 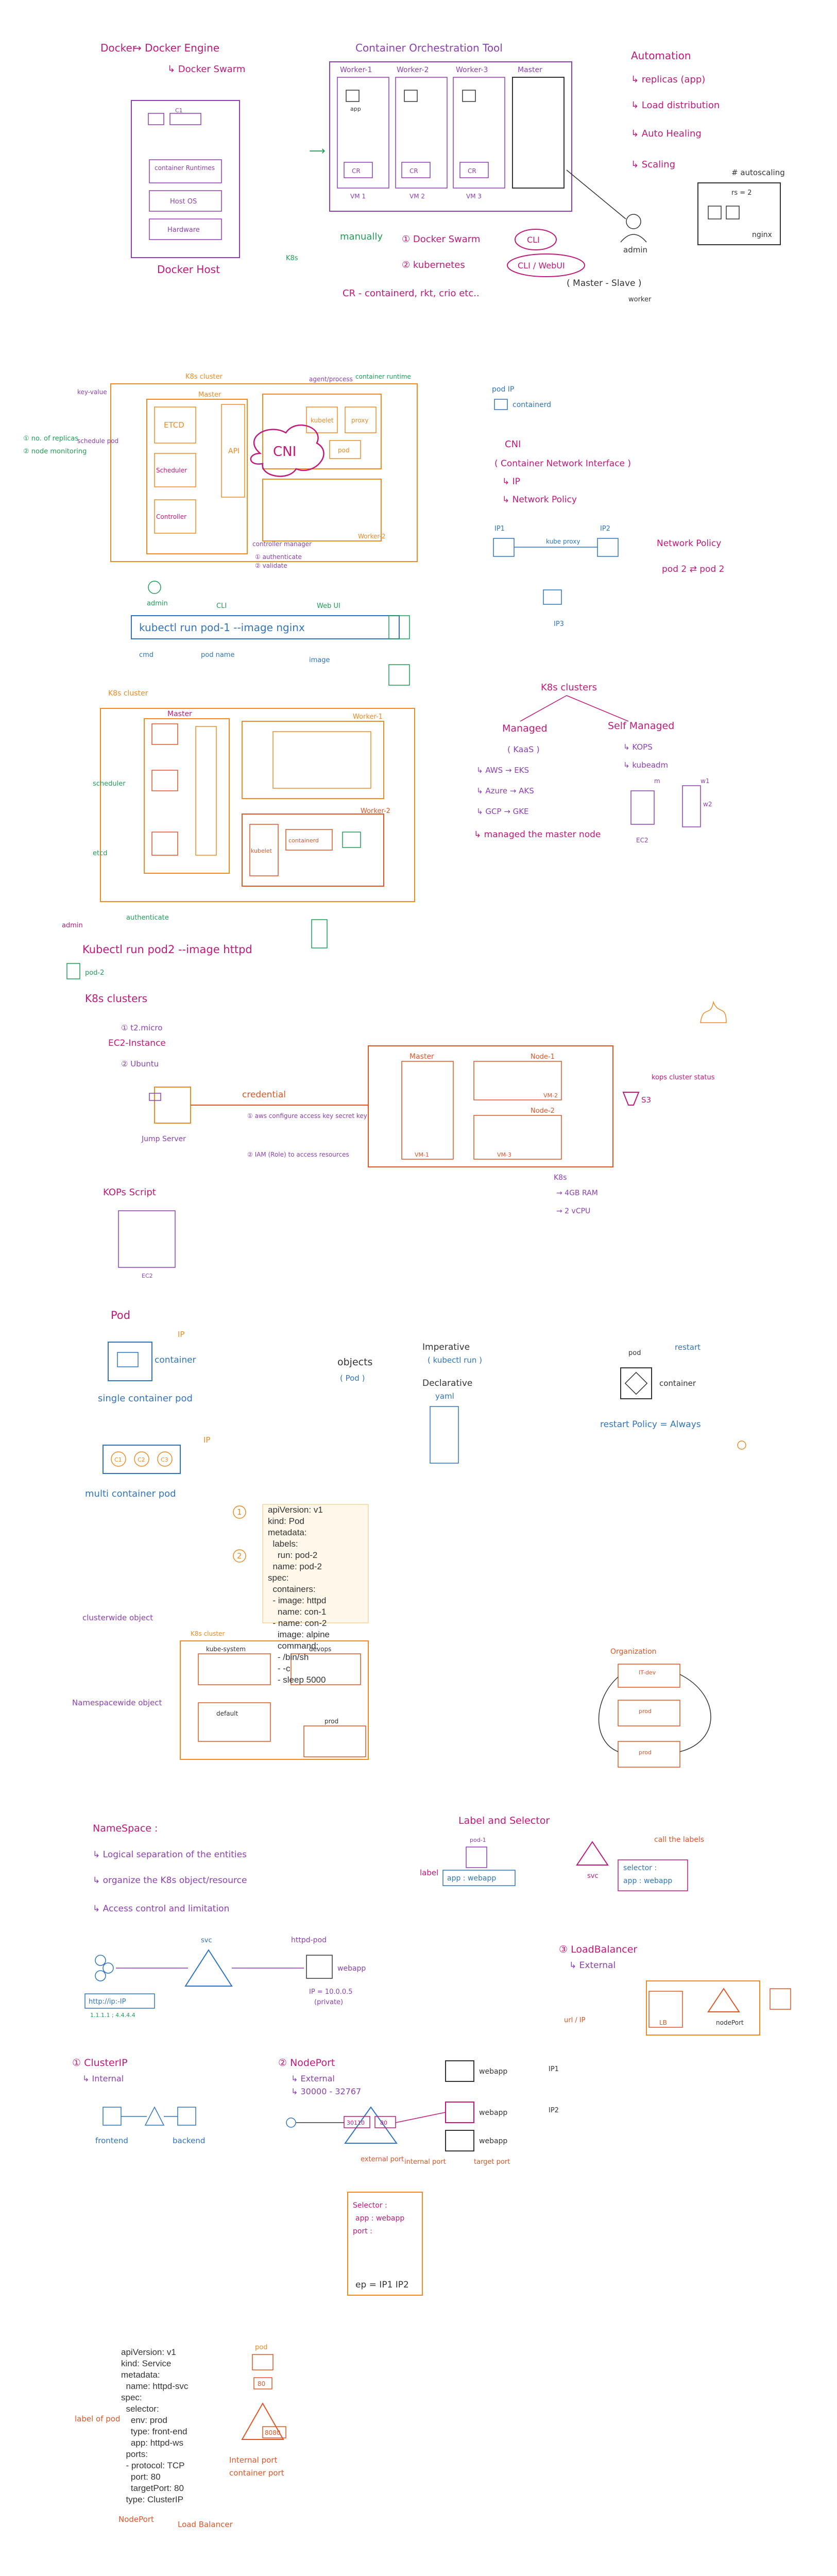 I want to click on multi-c2-label: C2, so click(x=142, y=1460).